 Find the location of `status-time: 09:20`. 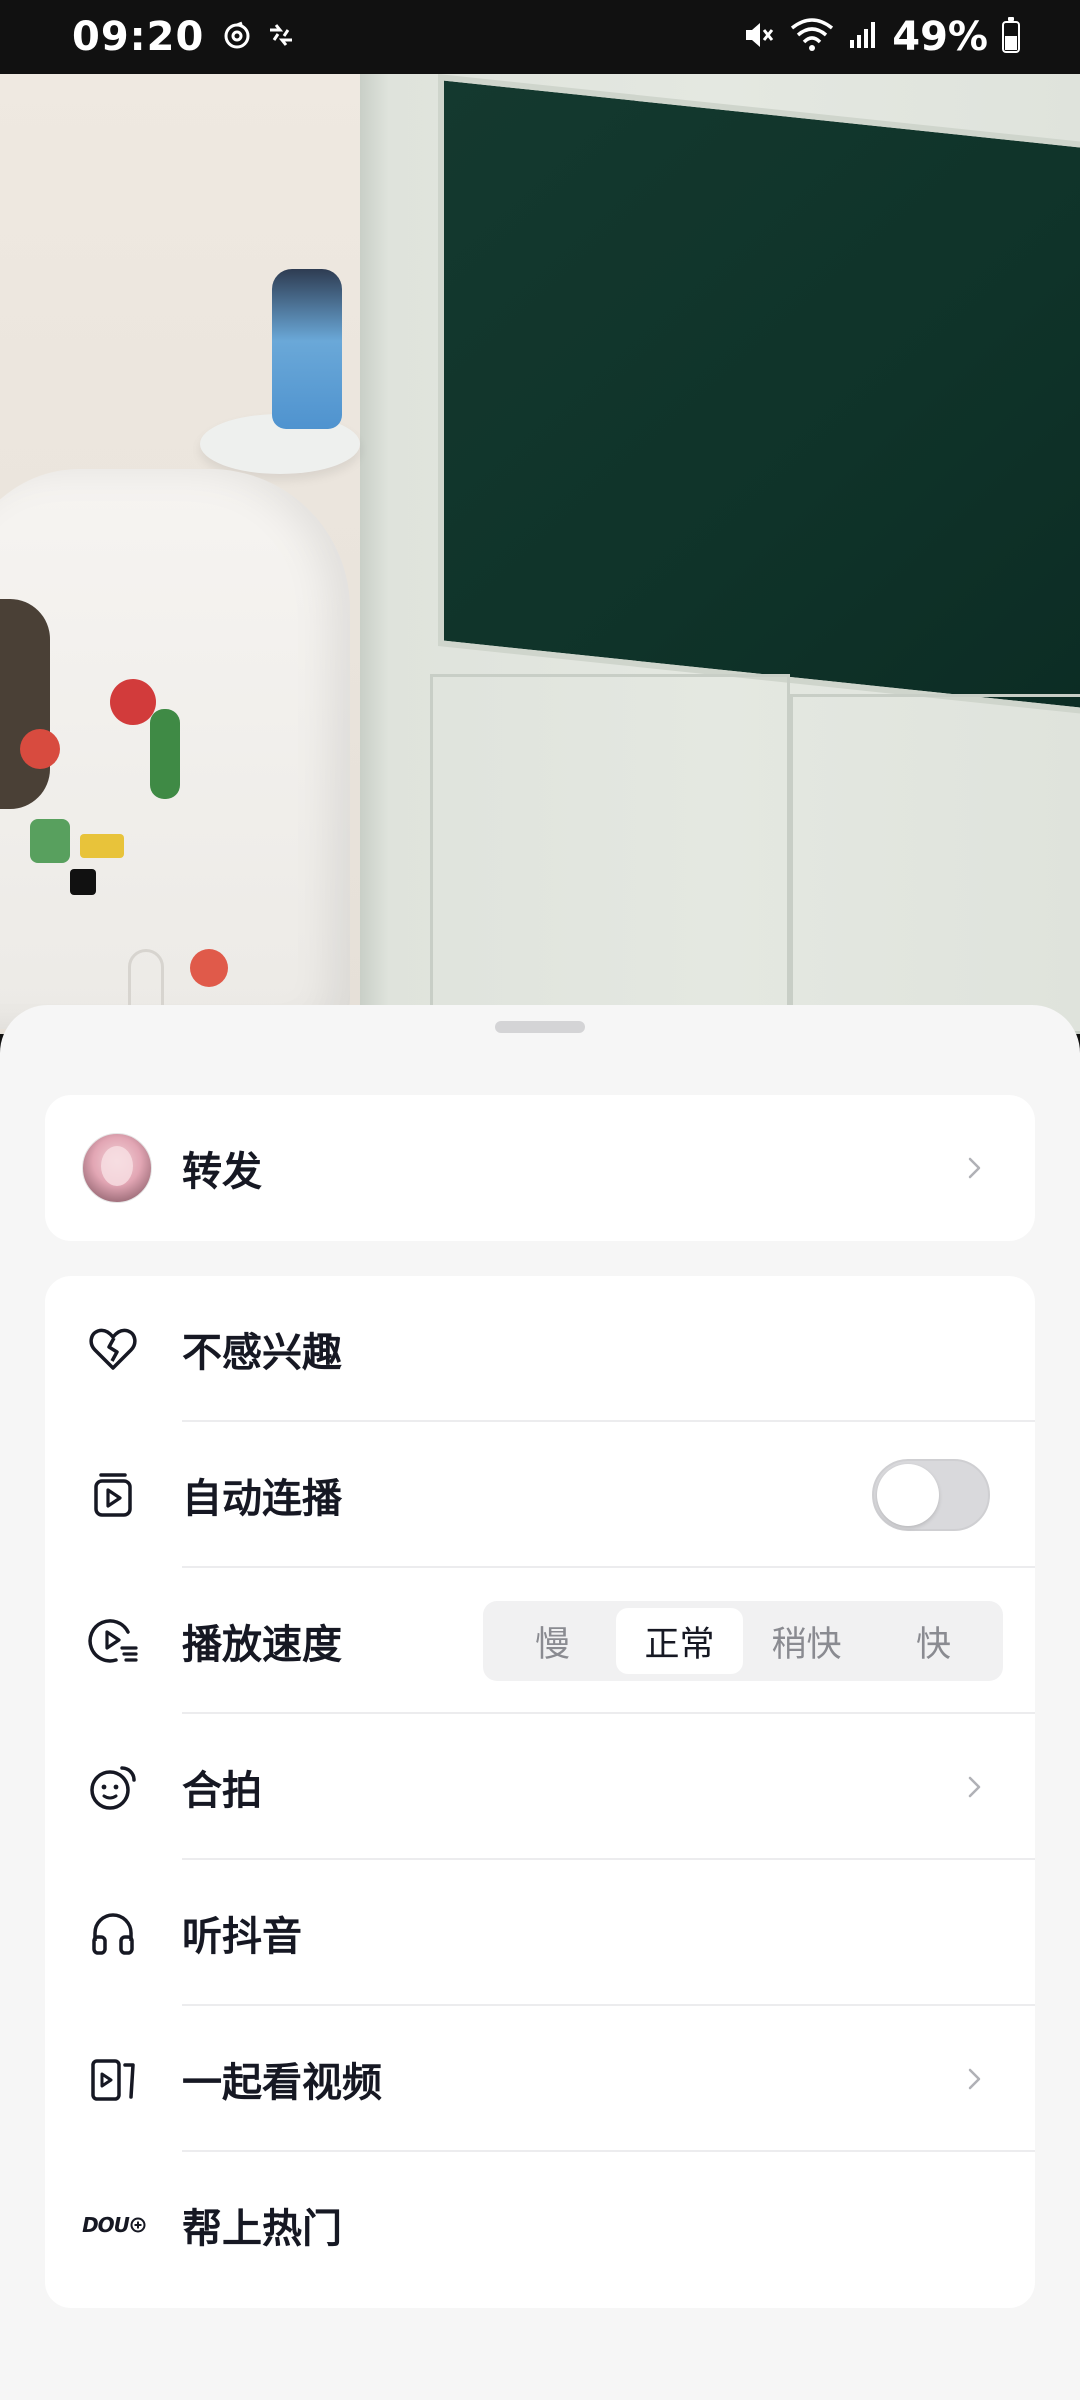

status-time: 09:20 is located at coordinates (138, 37).